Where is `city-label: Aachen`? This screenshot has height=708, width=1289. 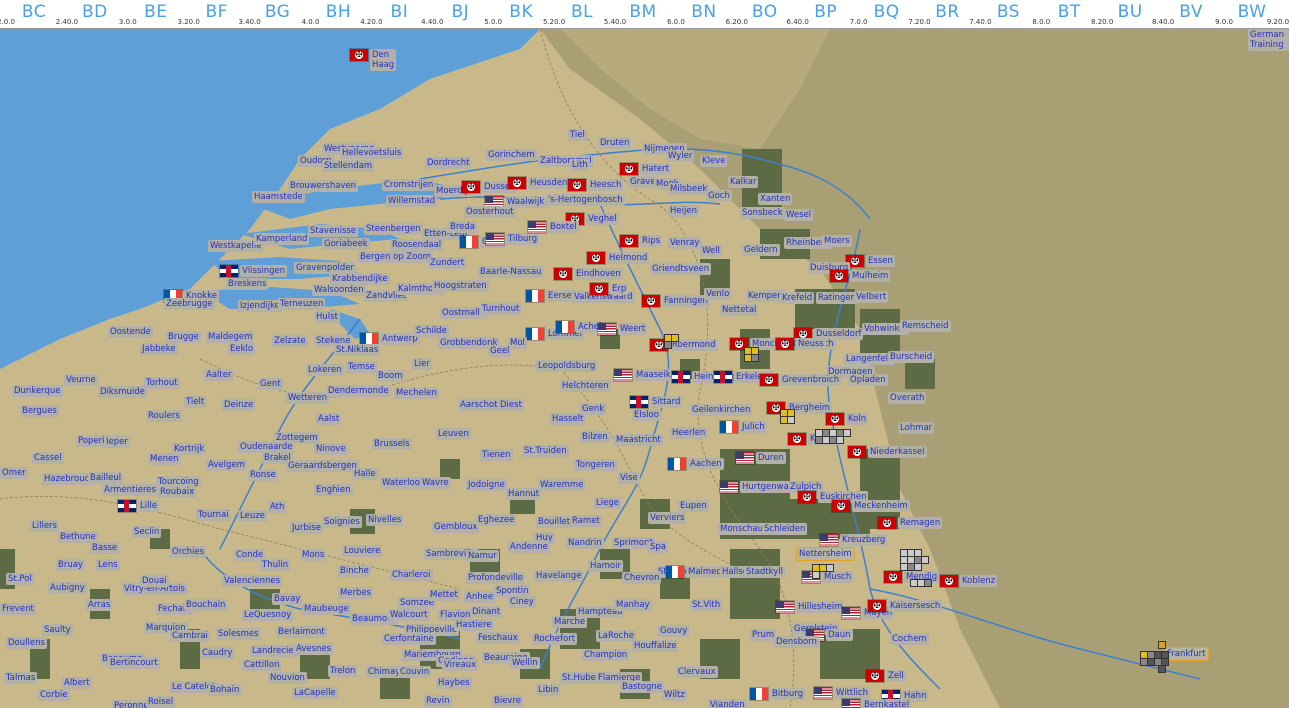 city-label: Aachen is located at coordinates (706, 464).